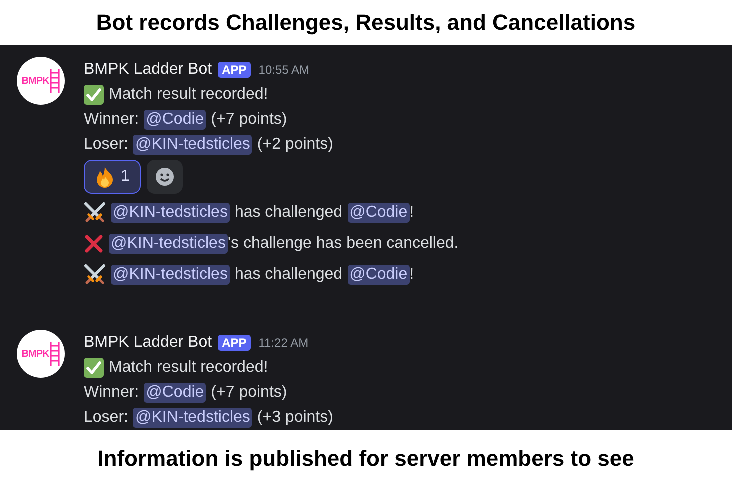 Image resolution: width=732 pixels, height=487 pixels. I want to click on message-text: 's challenge has been cancelled., so click(343, 243).